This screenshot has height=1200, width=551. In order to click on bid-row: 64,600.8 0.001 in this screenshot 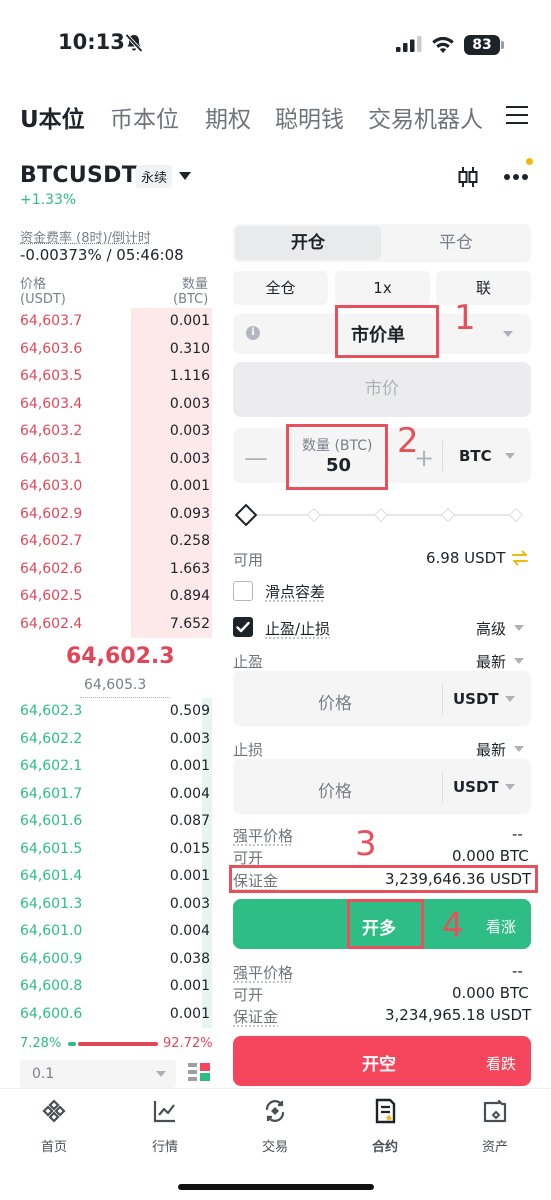, I will do `click(116, 987)`.